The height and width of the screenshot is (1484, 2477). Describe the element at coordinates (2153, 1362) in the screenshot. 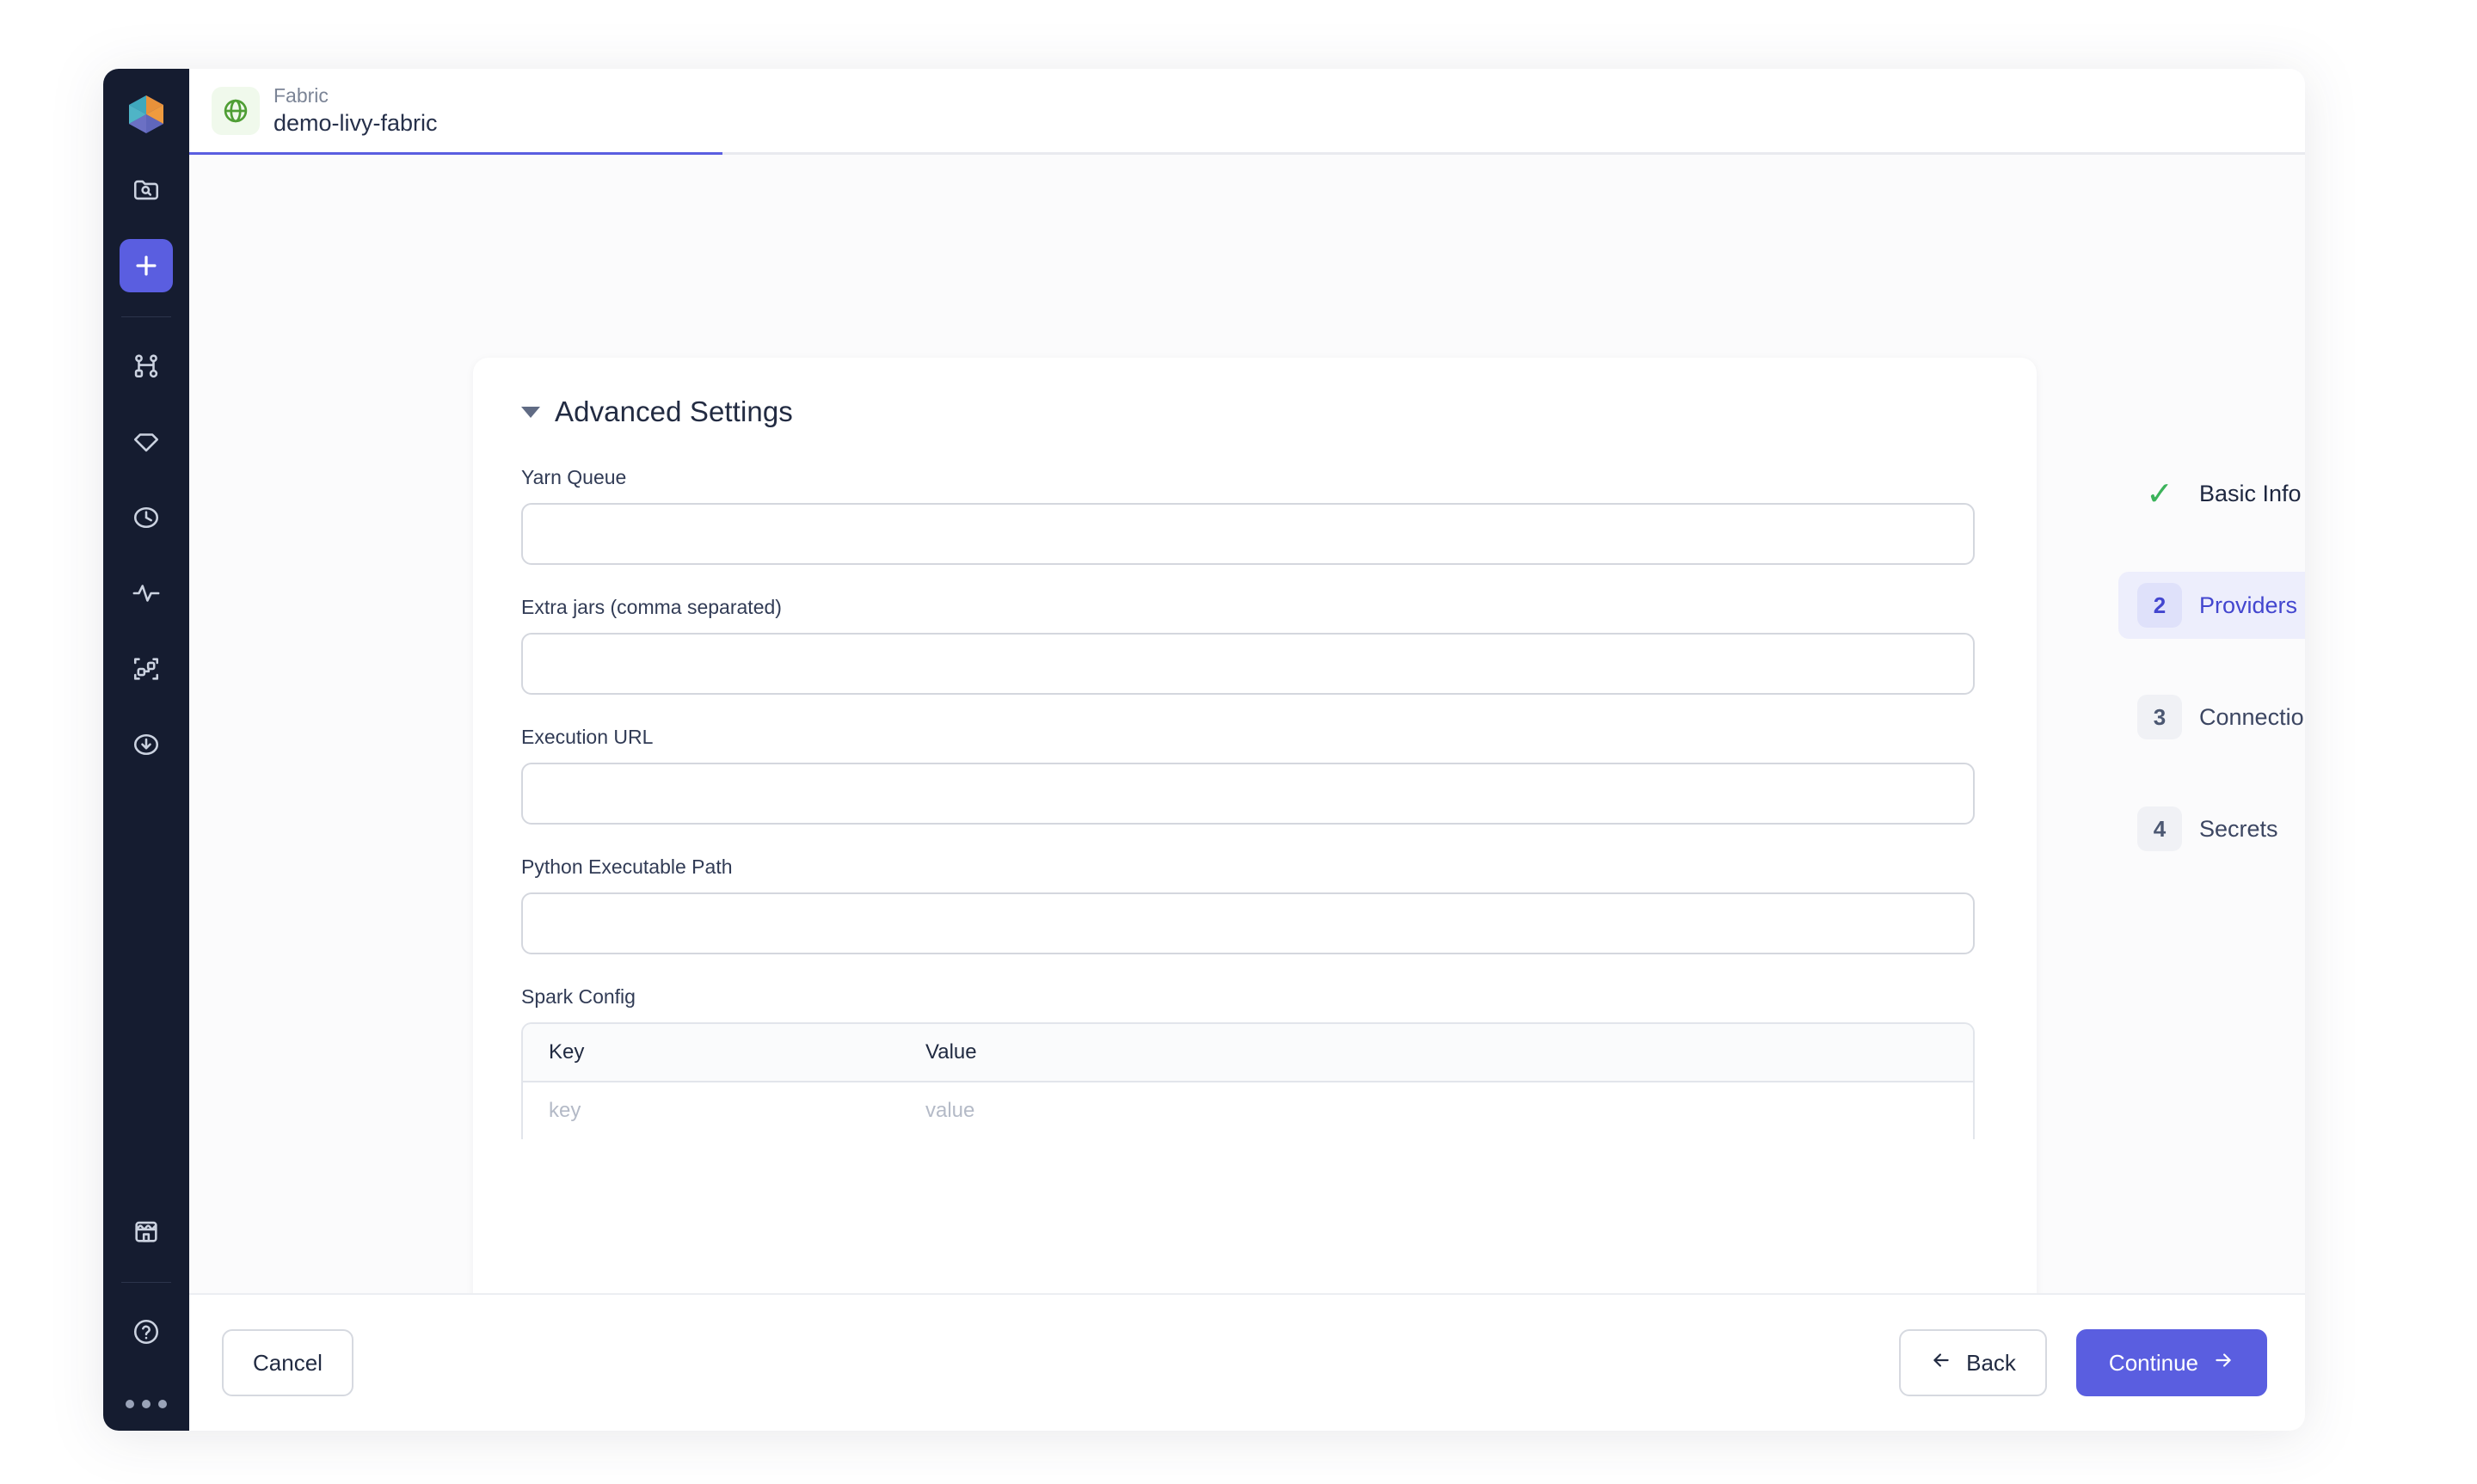

I see `continue-button-label: Continue` at that location.